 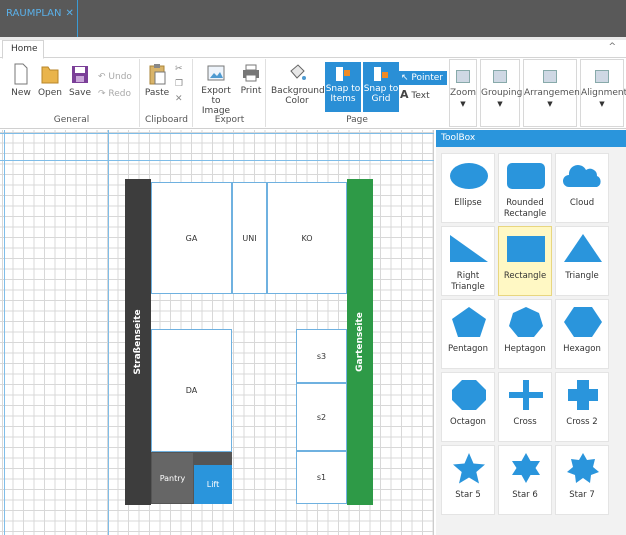 I want to click on room-uni: UNI, so click(x=249, y=238).